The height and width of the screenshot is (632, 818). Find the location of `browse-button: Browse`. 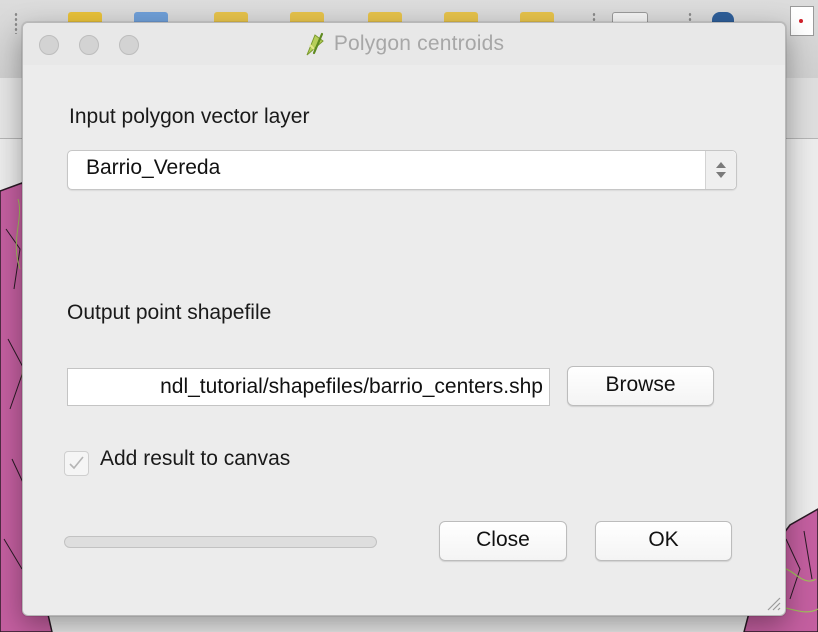

browse-button: Browse is located at coordinates (640, 386).